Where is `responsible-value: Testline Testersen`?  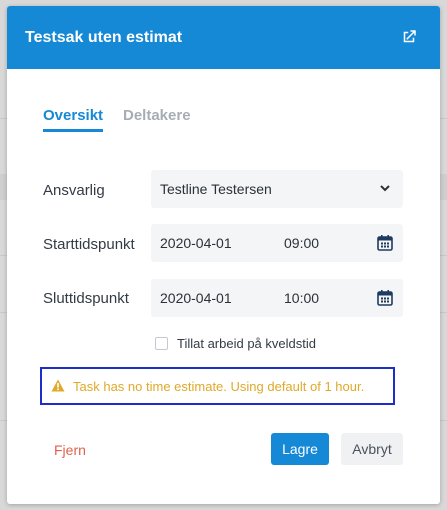
responsible-value: Testline Testersen is located at coordinates (216, 189).